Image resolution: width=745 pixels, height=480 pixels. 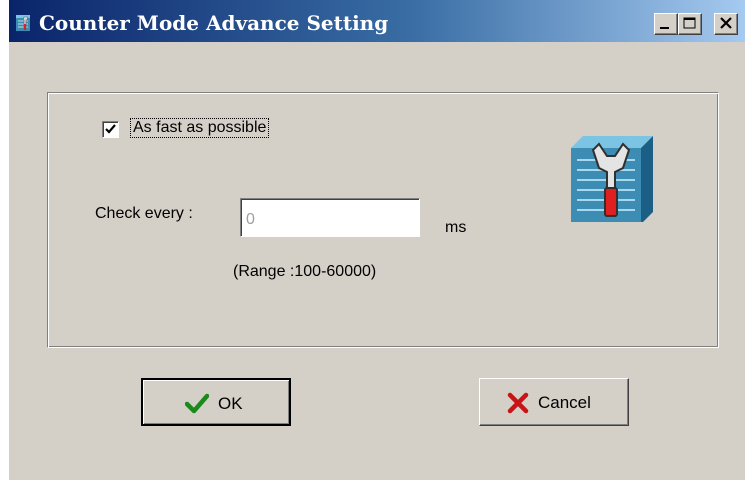 I want to click on close-icon, so click(x=726, y=23).